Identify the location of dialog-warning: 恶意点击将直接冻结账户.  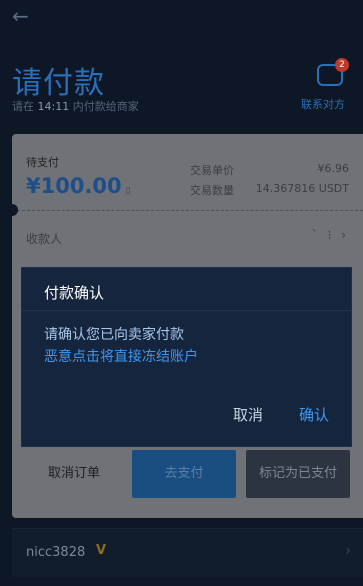
(121, 357).